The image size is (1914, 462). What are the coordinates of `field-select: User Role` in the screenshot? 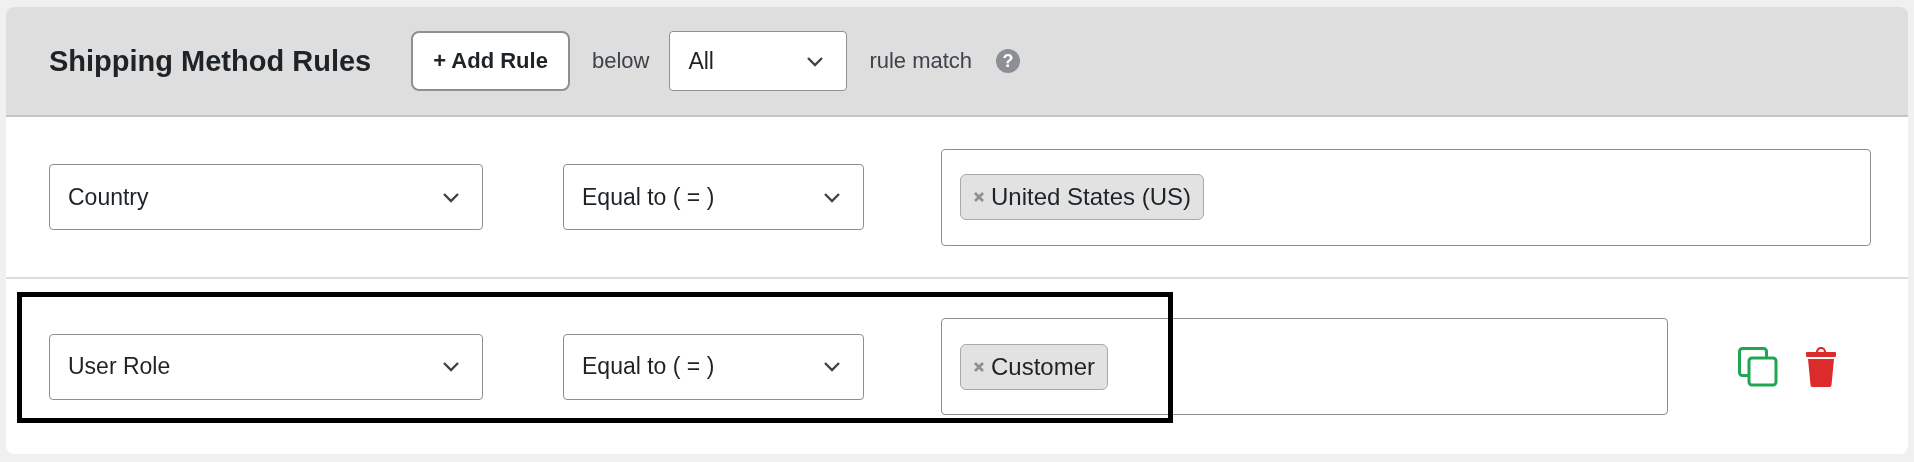 It's located at (266, 366).